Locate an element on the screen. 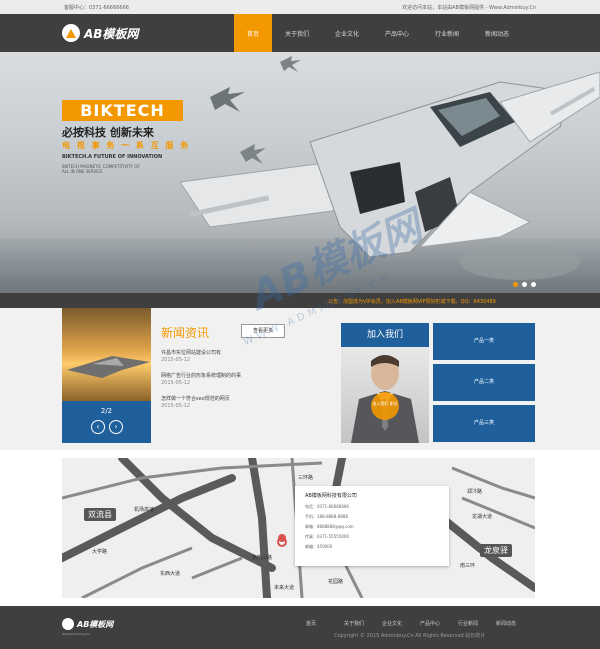  footer-nav-industry-news: 行业新闻 is located at coordinates (477, 623).